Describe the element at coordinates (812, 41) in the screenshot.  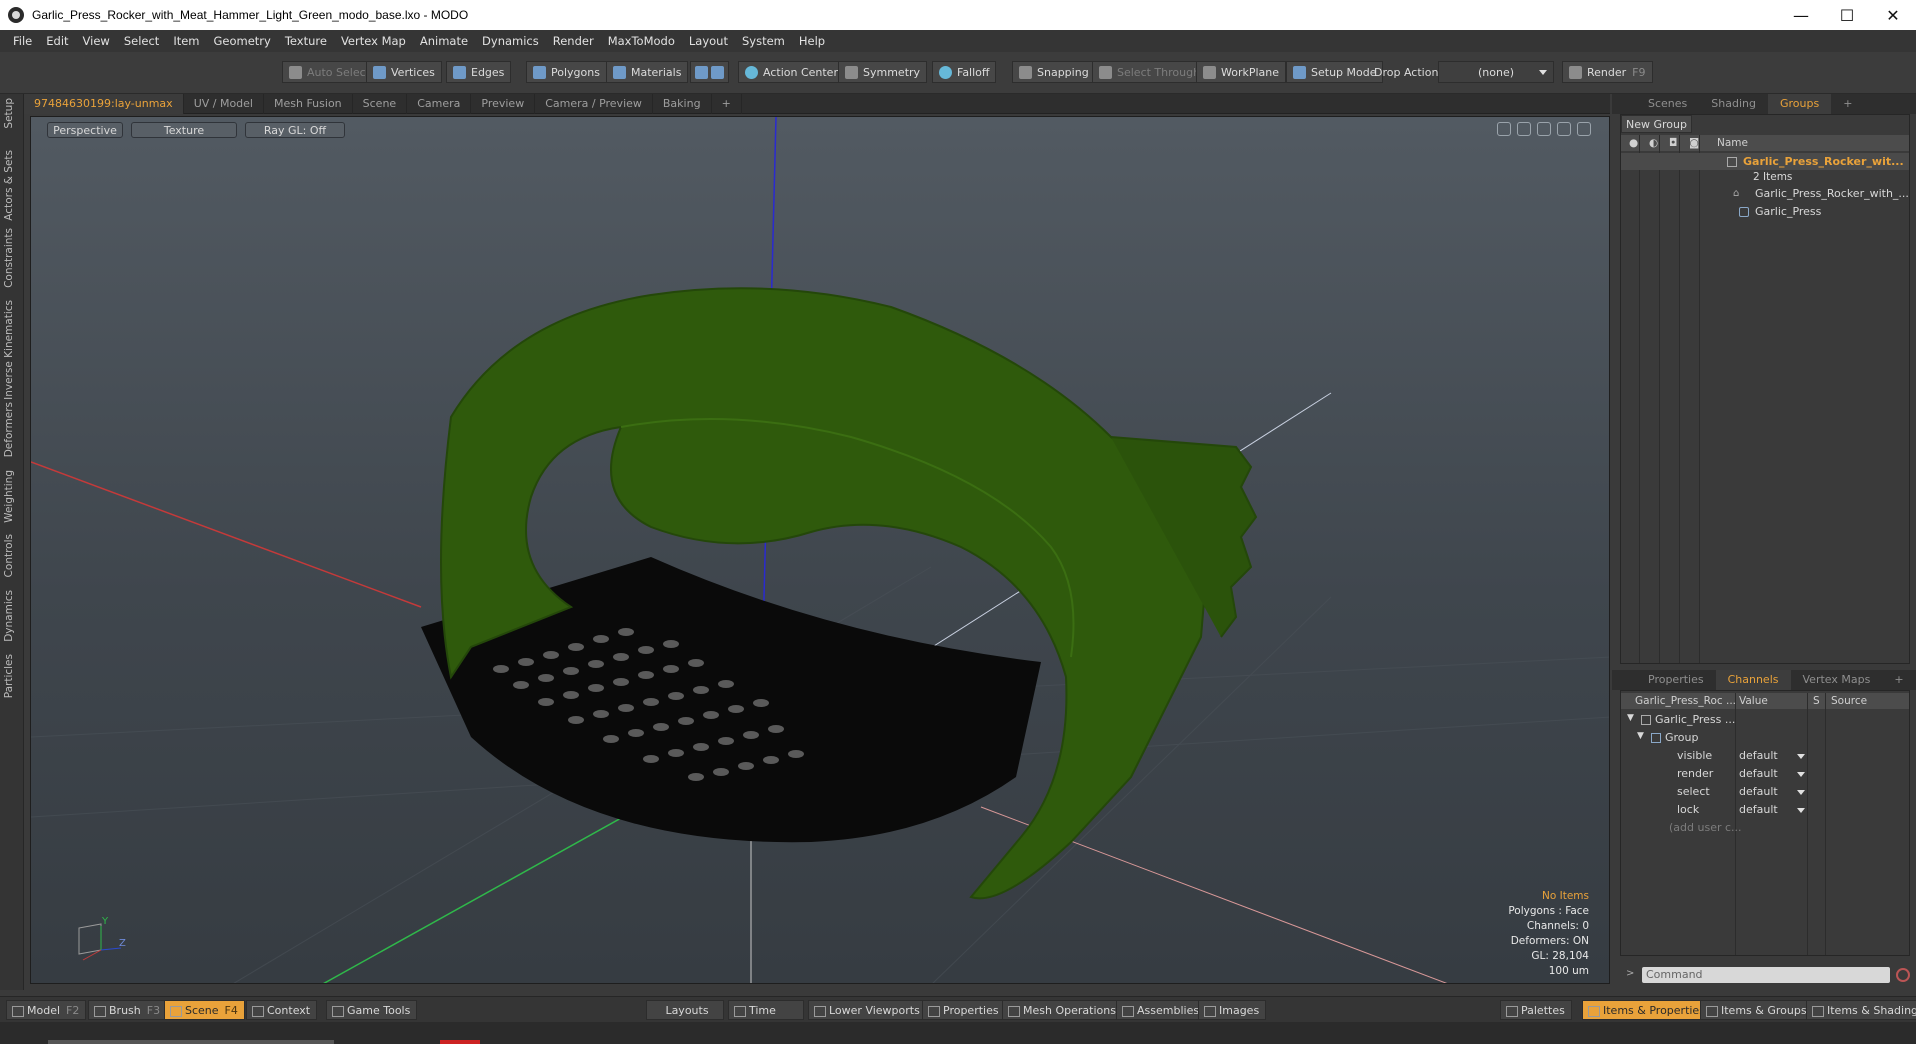
I see `menu-help: Help` at that location.